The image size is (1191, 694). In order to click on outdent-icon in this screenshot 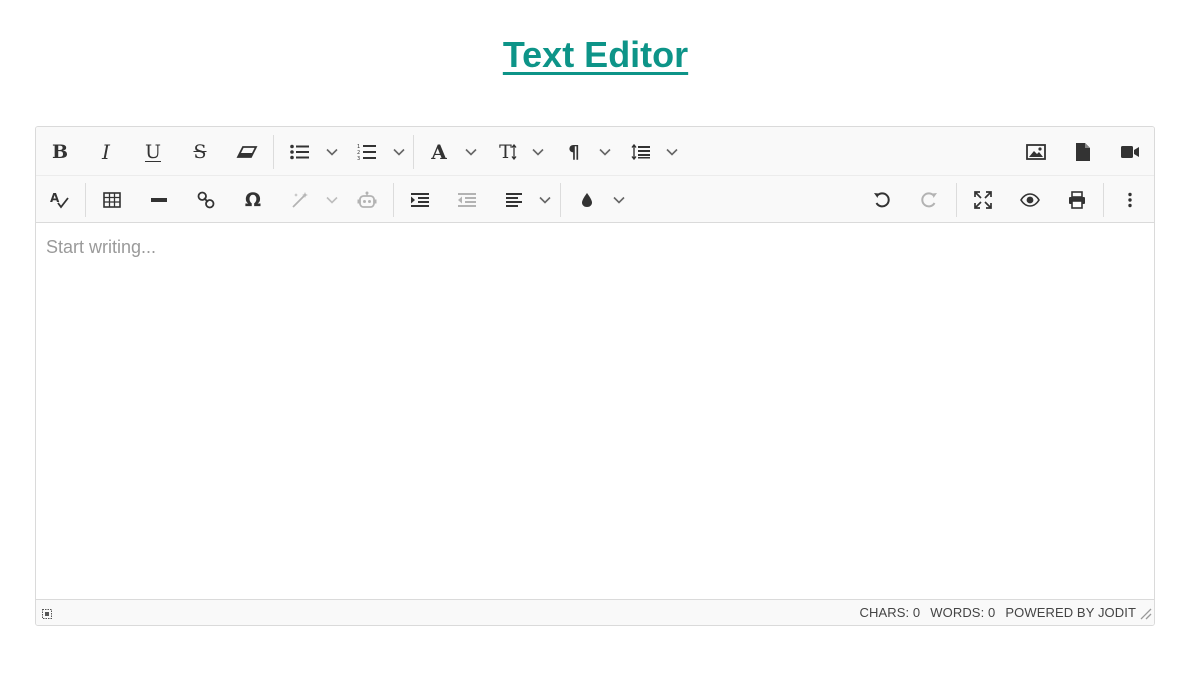, I will do `click(467, 200)`.